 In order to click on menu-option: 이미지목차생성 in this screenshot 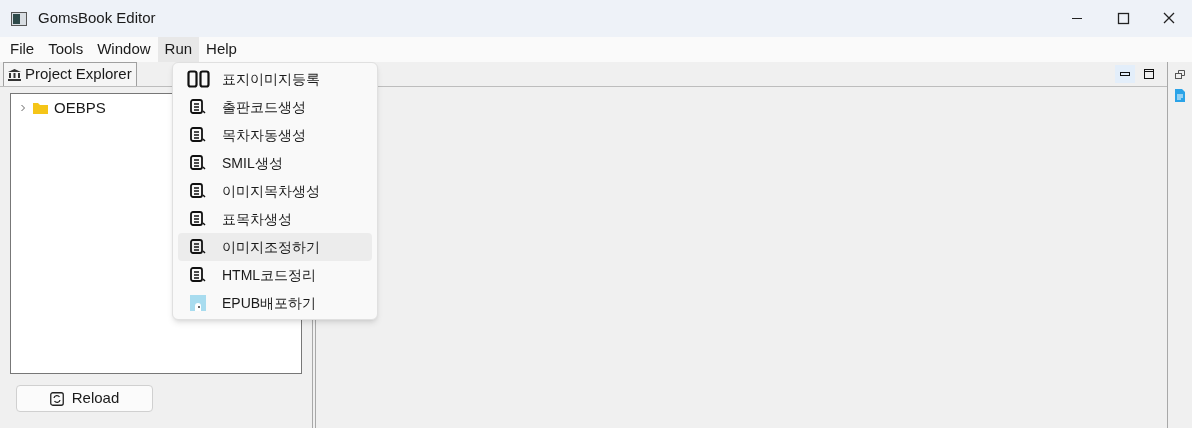, I will do `click(275, 191)`.